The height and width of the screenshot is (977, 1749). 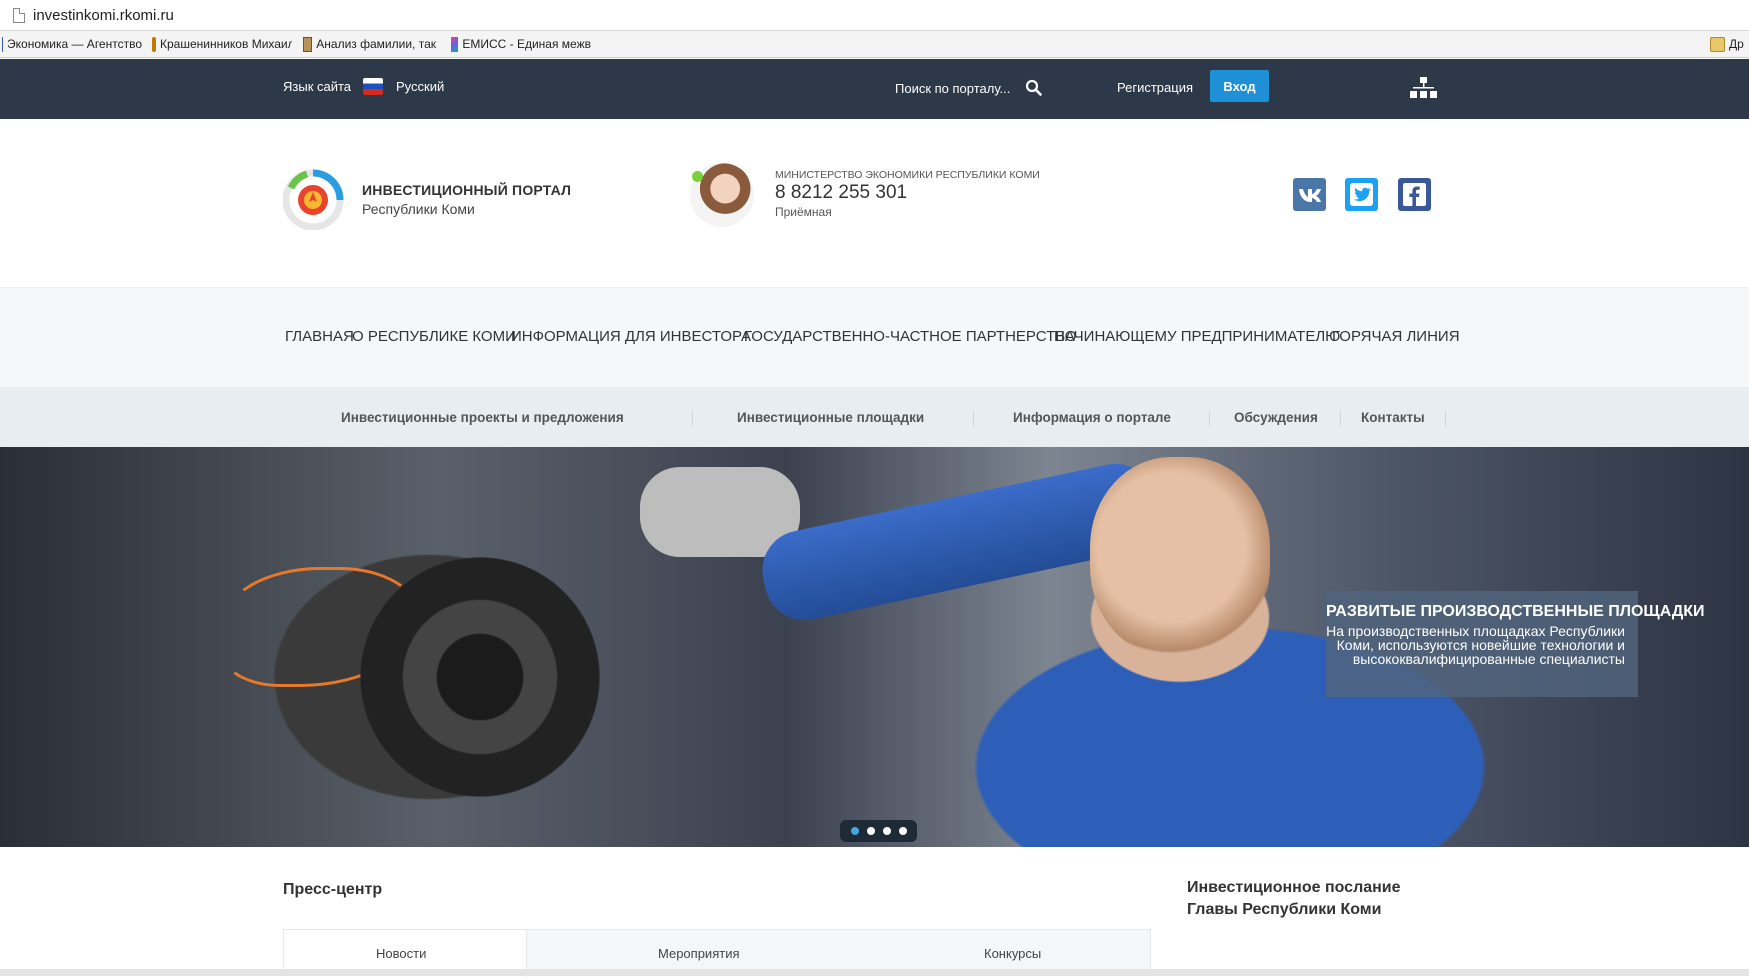 What do you see at coordinates (376, 44) in the screenshot?
I see `bookmark-label: Анализ фамилии, так` at bounding box center [376, 44].